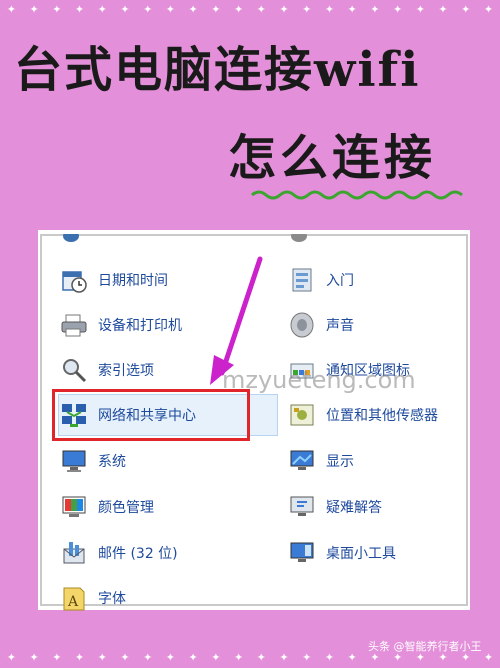 Image resolution: width=500 pixels, height=668 pixels. I want to click on troubleshoot-icon, so click(302, 506).